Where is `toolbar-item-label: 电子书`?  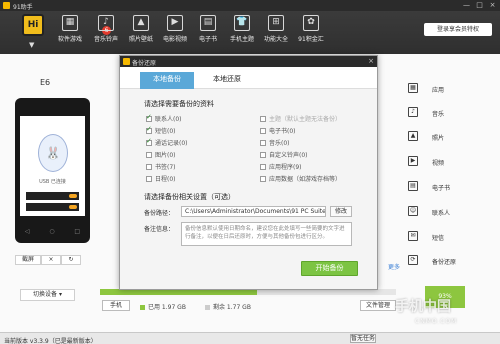 toolbar-item-label: 电子书 is located at coordinates (207, 39).